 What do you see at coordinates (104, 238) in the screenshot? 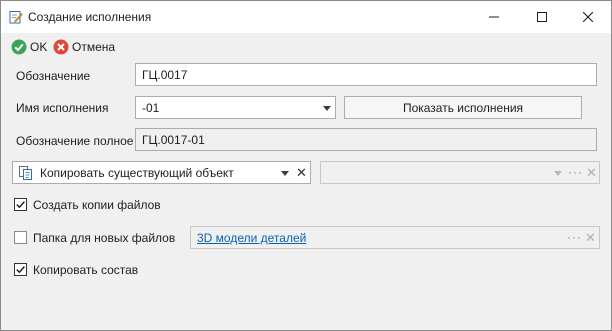
I see `new-files-folder-label: Папка для новых файлов` at bounding box center [104, 238].